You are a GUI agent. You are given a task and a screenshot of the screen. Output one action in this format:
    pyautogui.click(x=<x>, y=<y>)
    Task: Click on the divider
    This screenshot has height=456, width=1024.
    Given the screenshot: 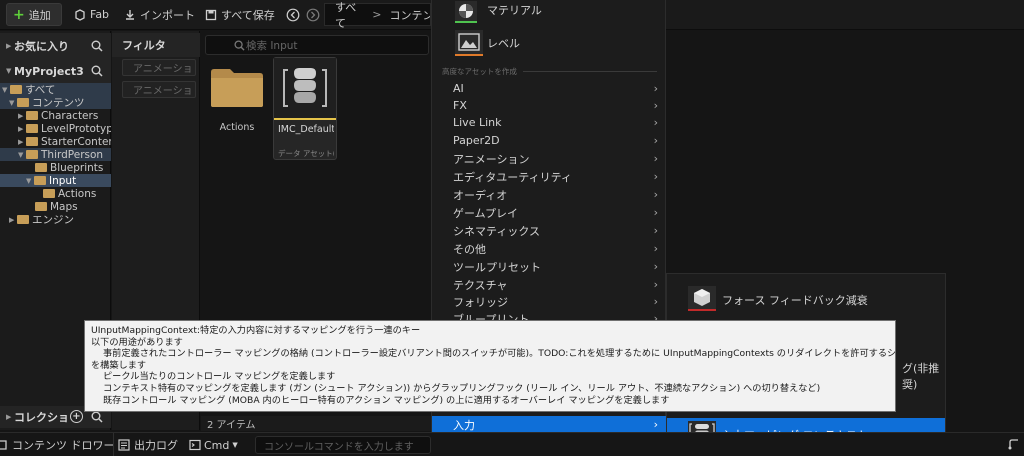 What is the action you would take?
    pyautogui.click(x=113, y=444)
    